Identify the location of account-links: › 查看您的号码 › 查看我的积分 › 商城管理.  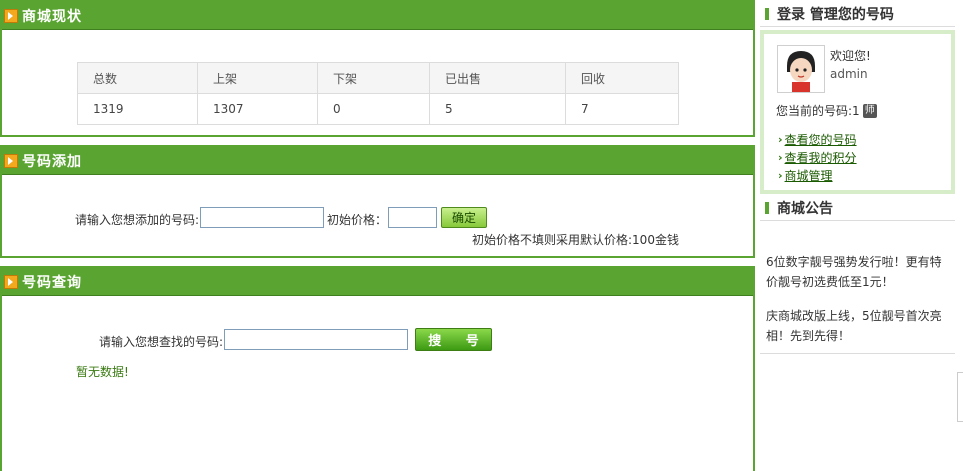
(817, 157).